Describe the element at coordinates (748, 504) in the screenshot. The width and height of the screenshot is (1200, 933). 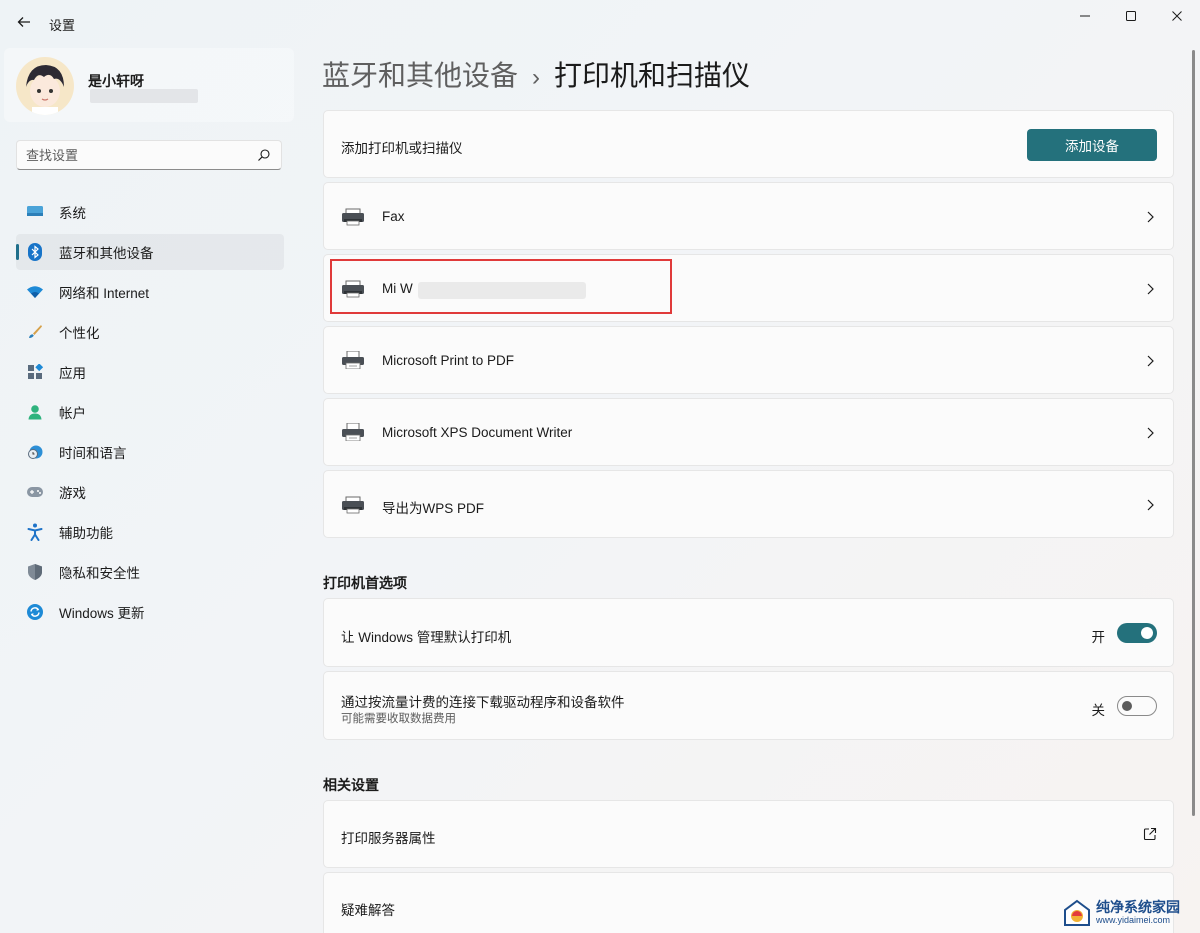
I see `printer-row: 导出为WPS PDF` at that location.